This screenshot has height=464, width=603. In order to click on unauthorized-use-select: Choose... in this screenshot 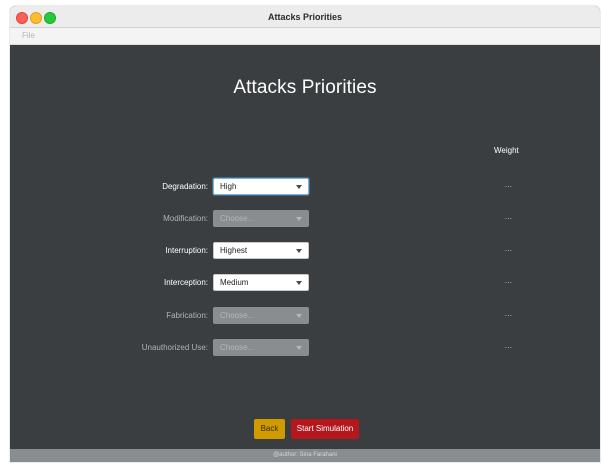, I will do `click(261, 347)`.